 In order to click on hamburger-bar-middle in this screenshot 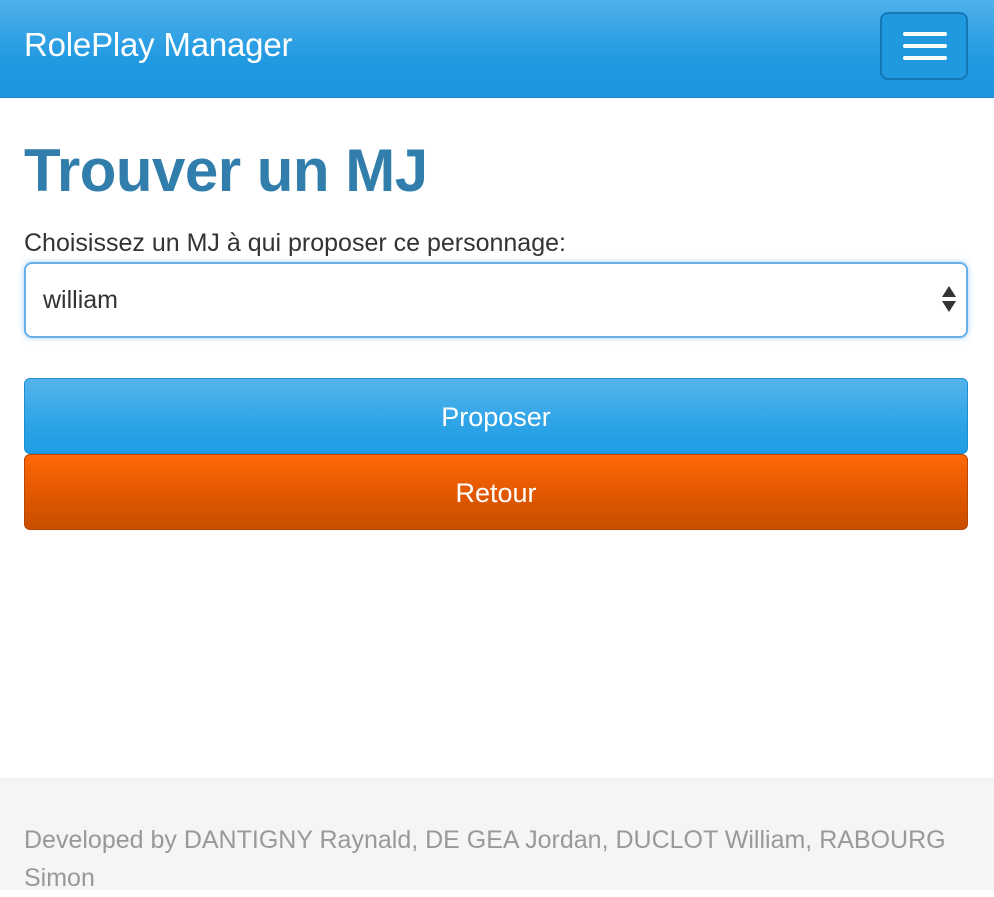, I will do `click(925, 46)`.